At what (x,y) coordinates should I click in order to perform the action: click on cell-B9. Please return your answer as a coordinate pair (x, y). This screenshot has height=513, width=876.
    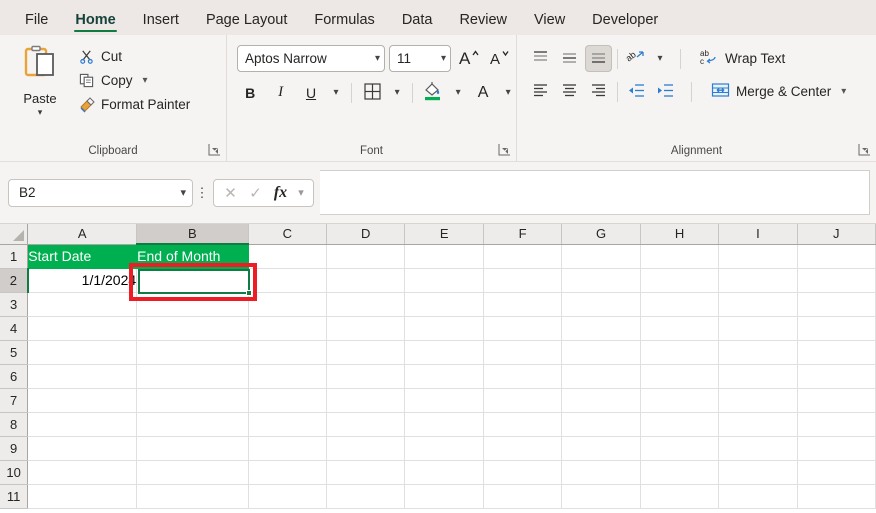
    Looking at the image, I should click on (192, 448).